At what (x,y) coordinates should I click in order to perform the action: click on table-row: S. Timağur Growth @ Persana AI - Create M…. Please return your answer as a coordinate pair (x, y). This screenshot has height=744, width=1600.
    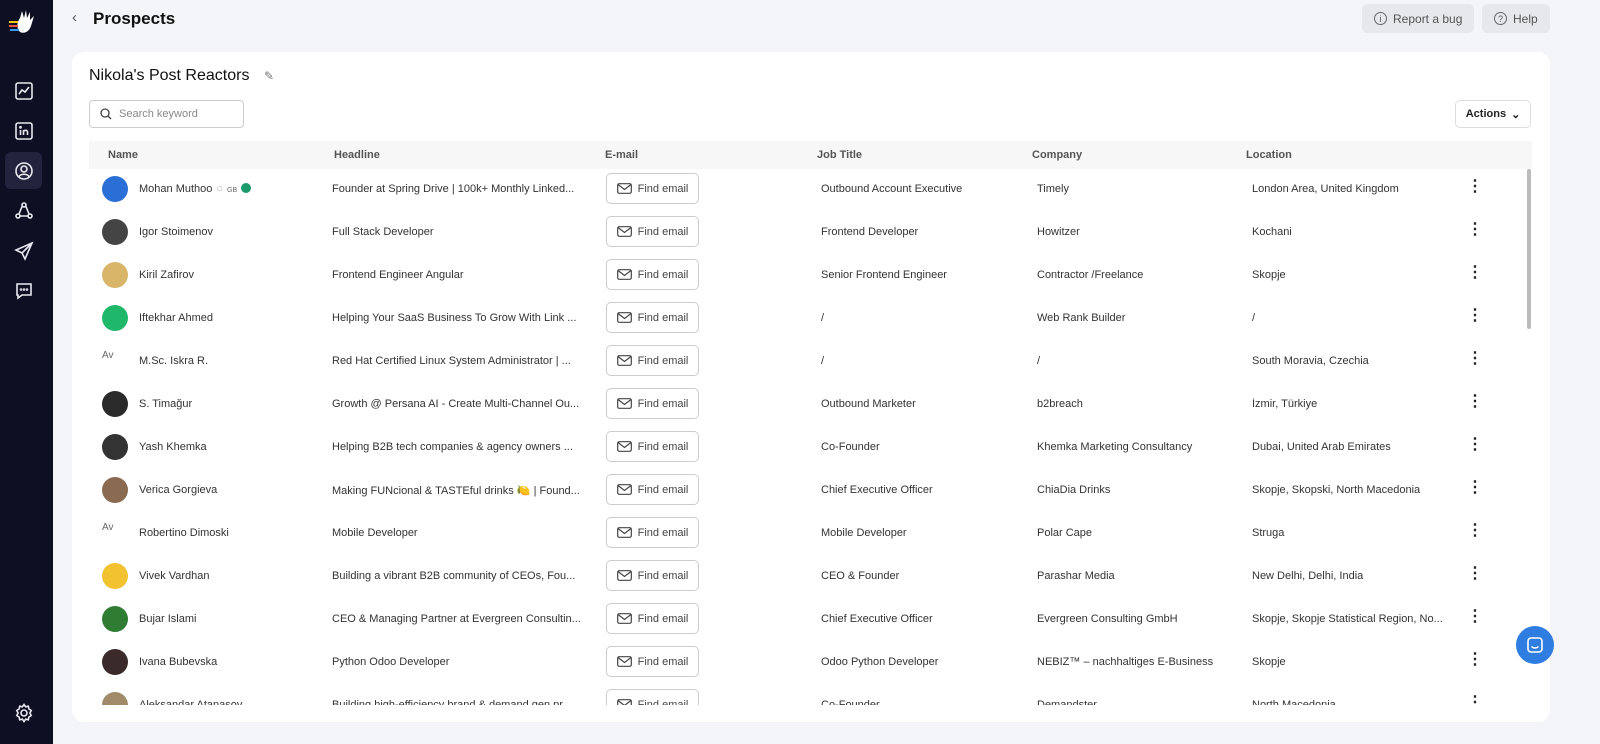
    Looking at the image, I should click on (810, 405).